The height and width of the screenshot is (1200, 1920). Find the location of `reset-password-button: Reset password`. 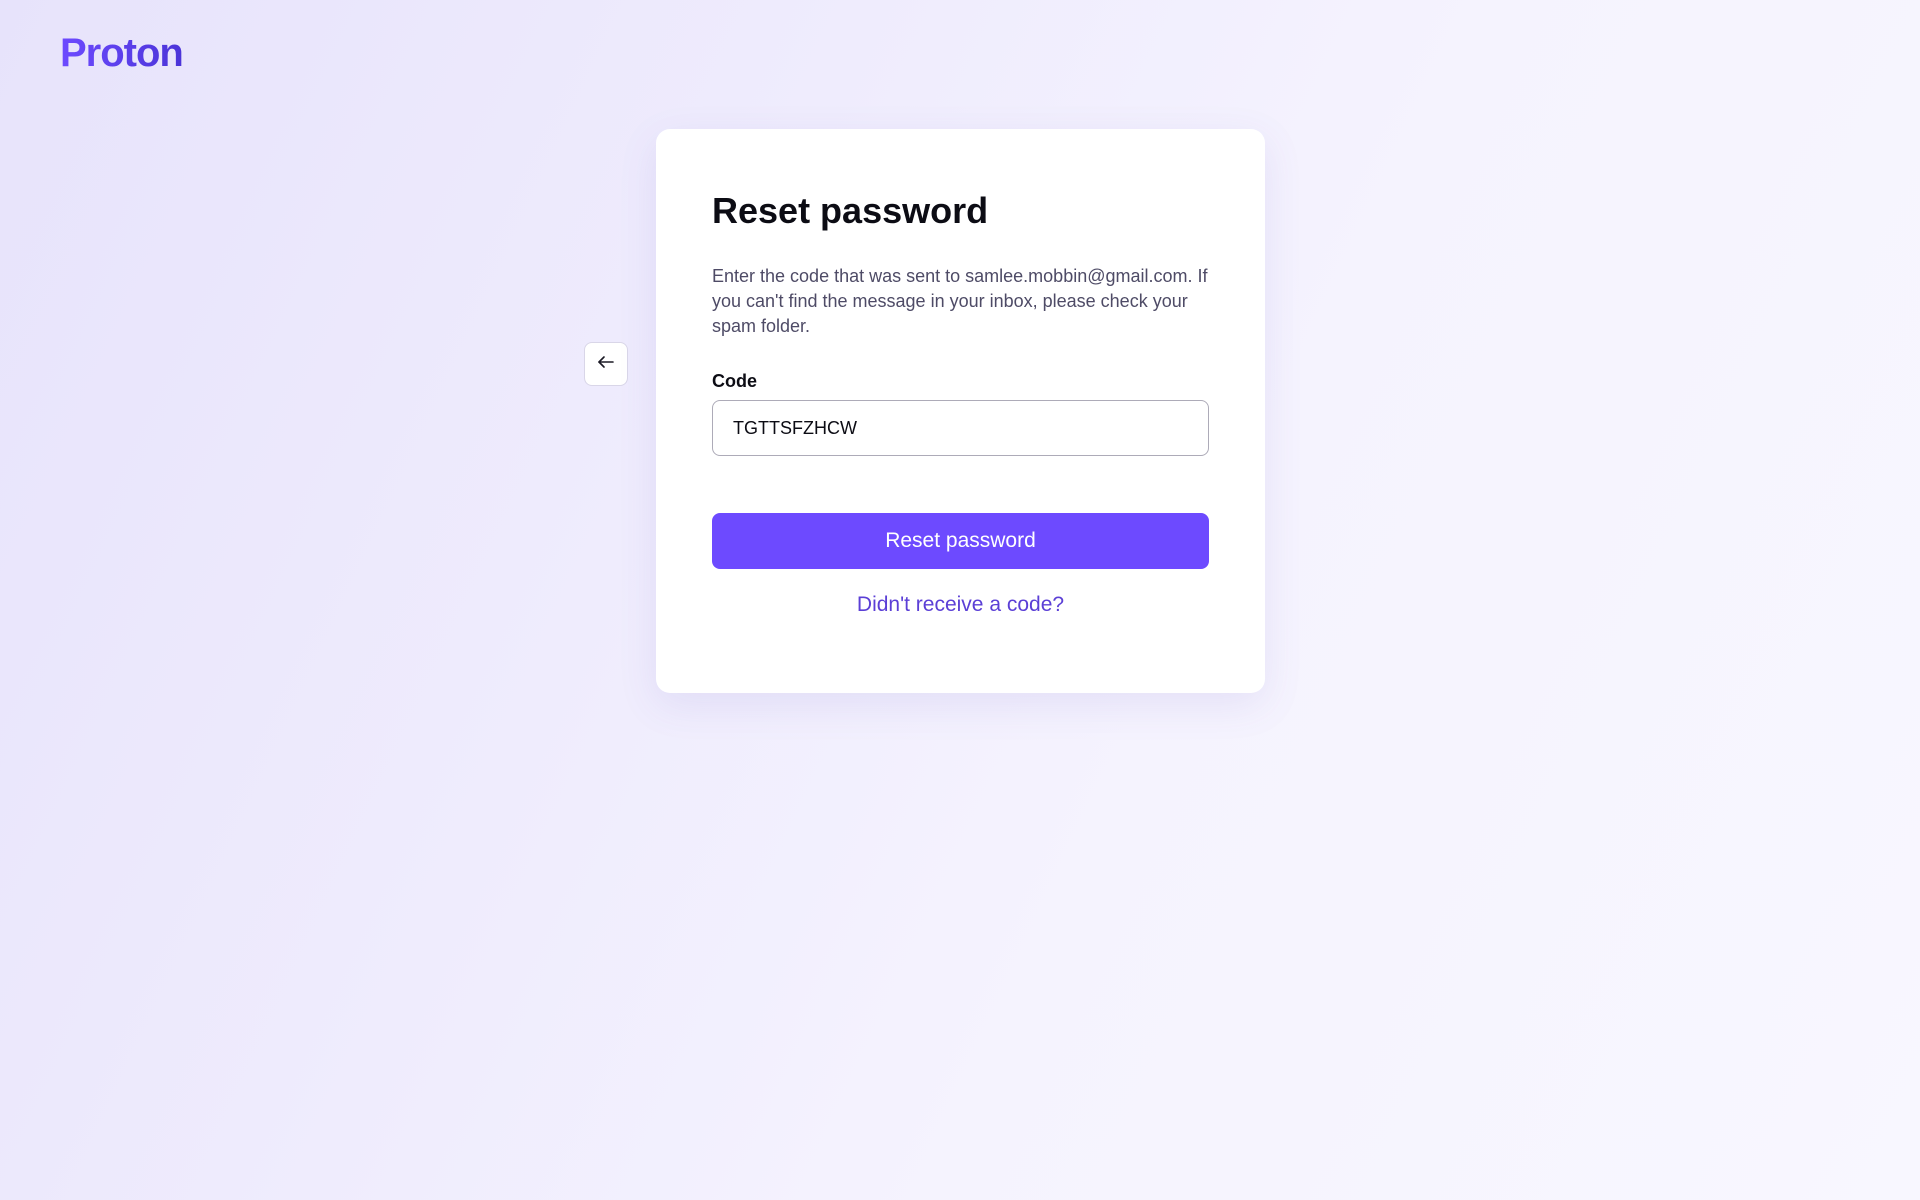

reset-password-button: Reset password is located at coordinates (960, 541).